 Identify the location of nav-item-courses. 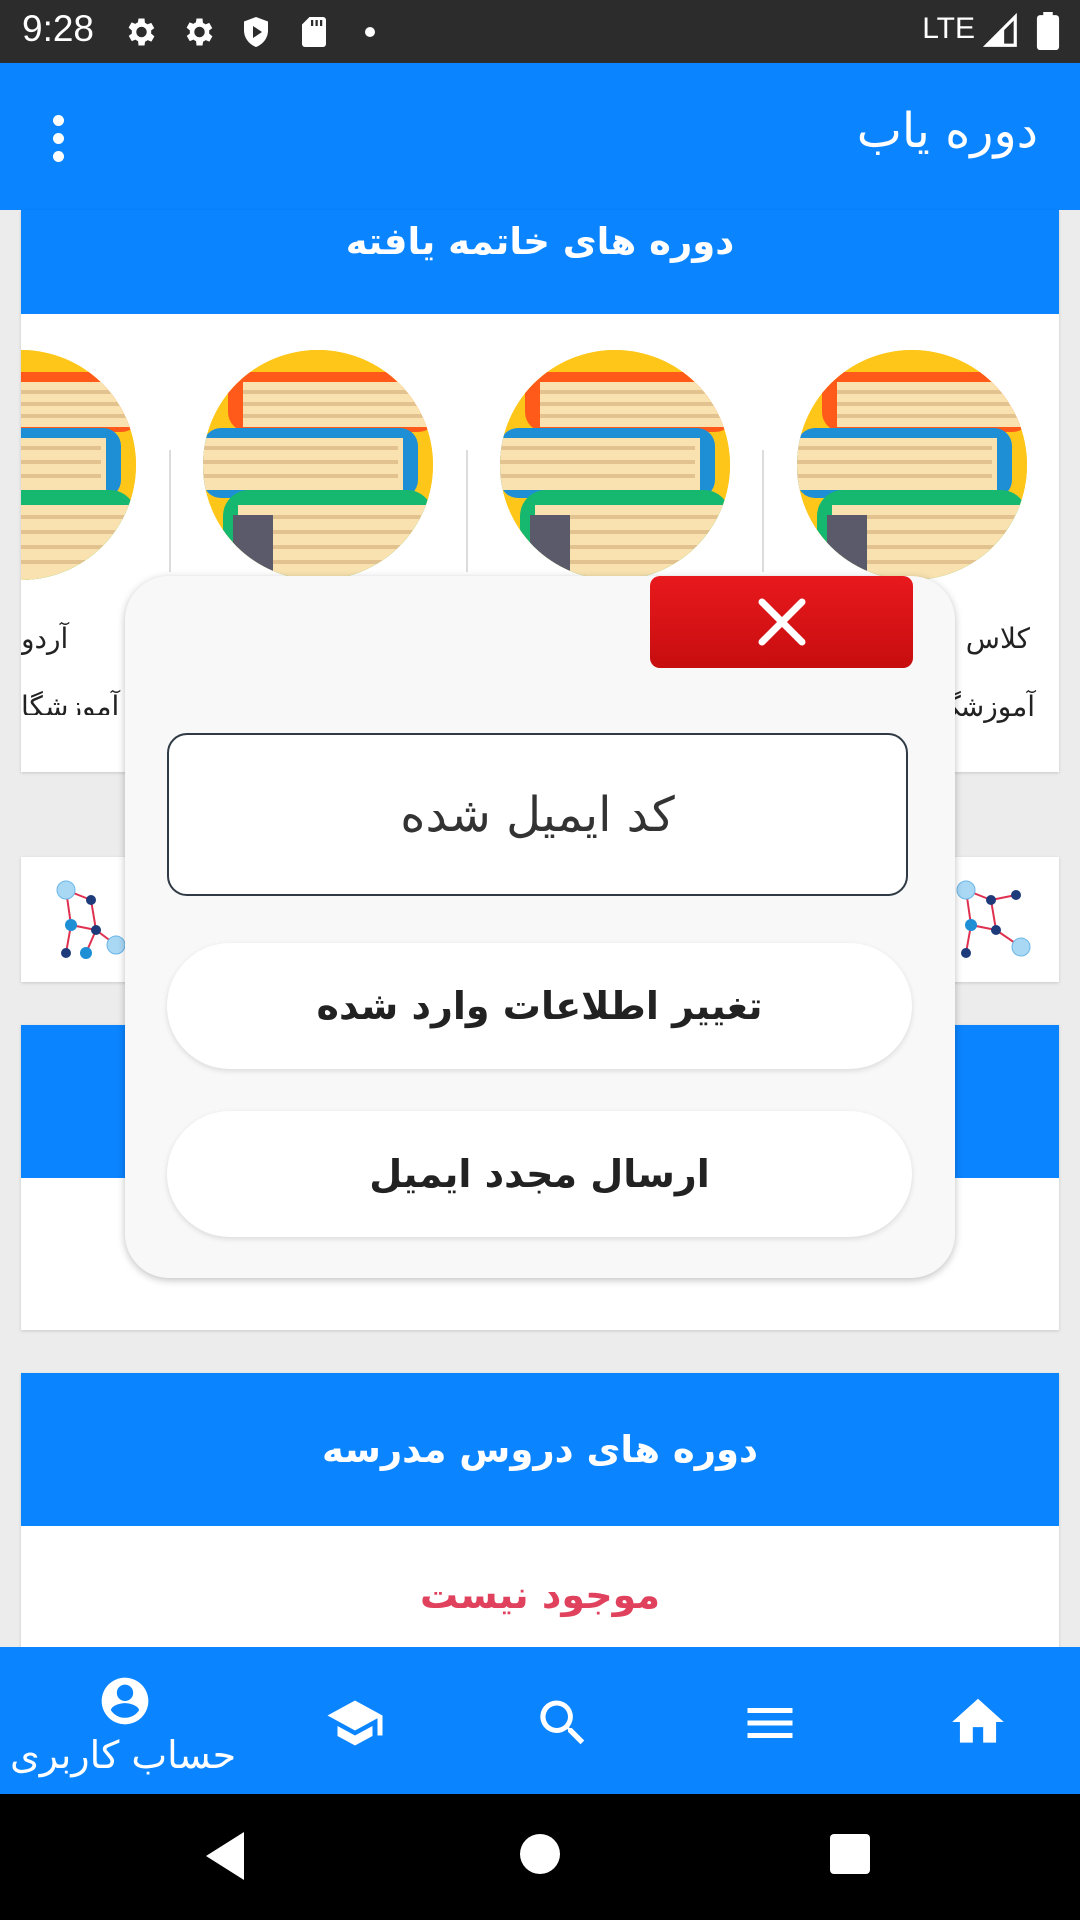
(355, 1720).